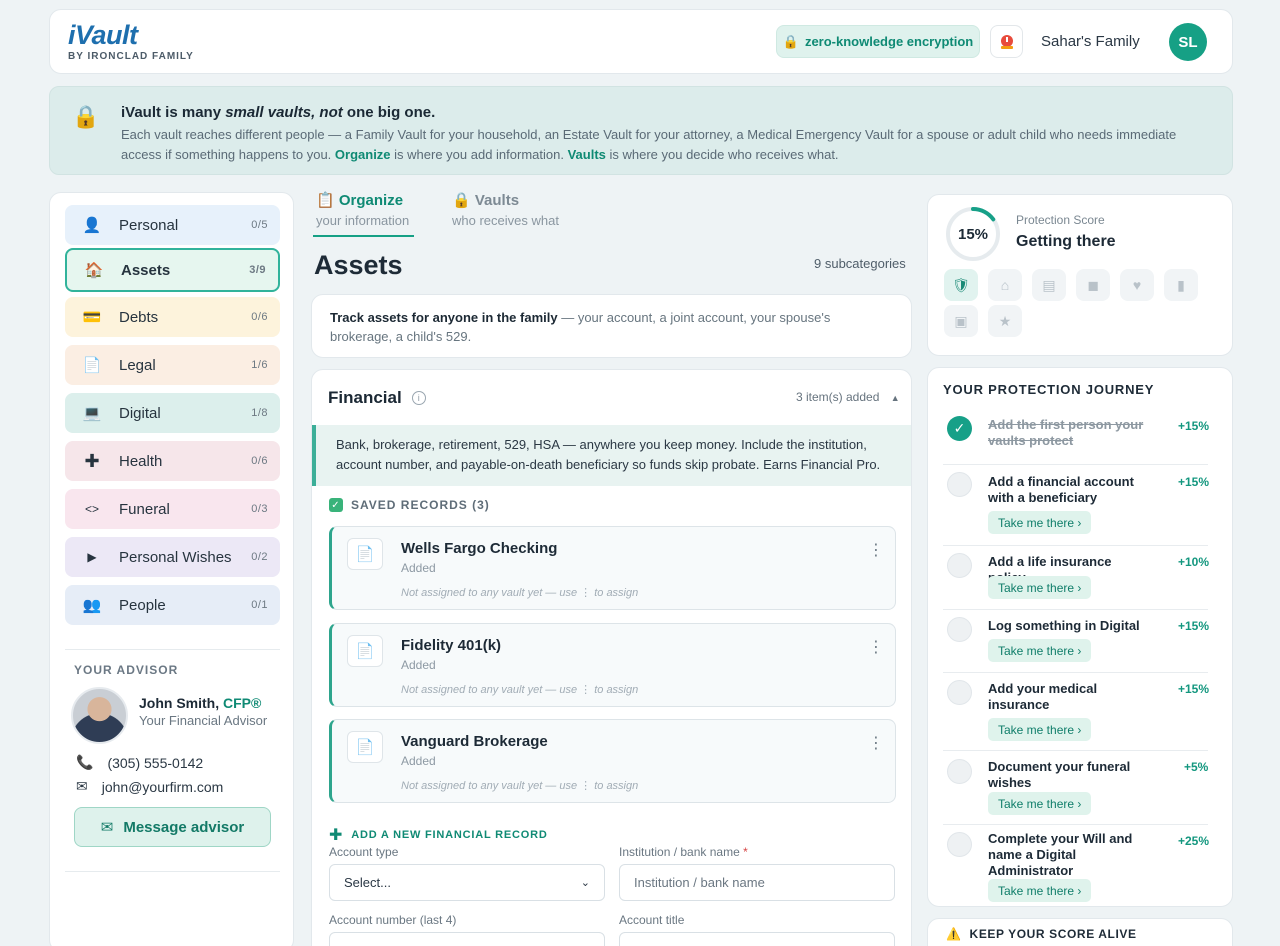 The width and height of the screenshot is (1280, 946). I want to click on checkbox-icon: ✓, so click(336, 505).